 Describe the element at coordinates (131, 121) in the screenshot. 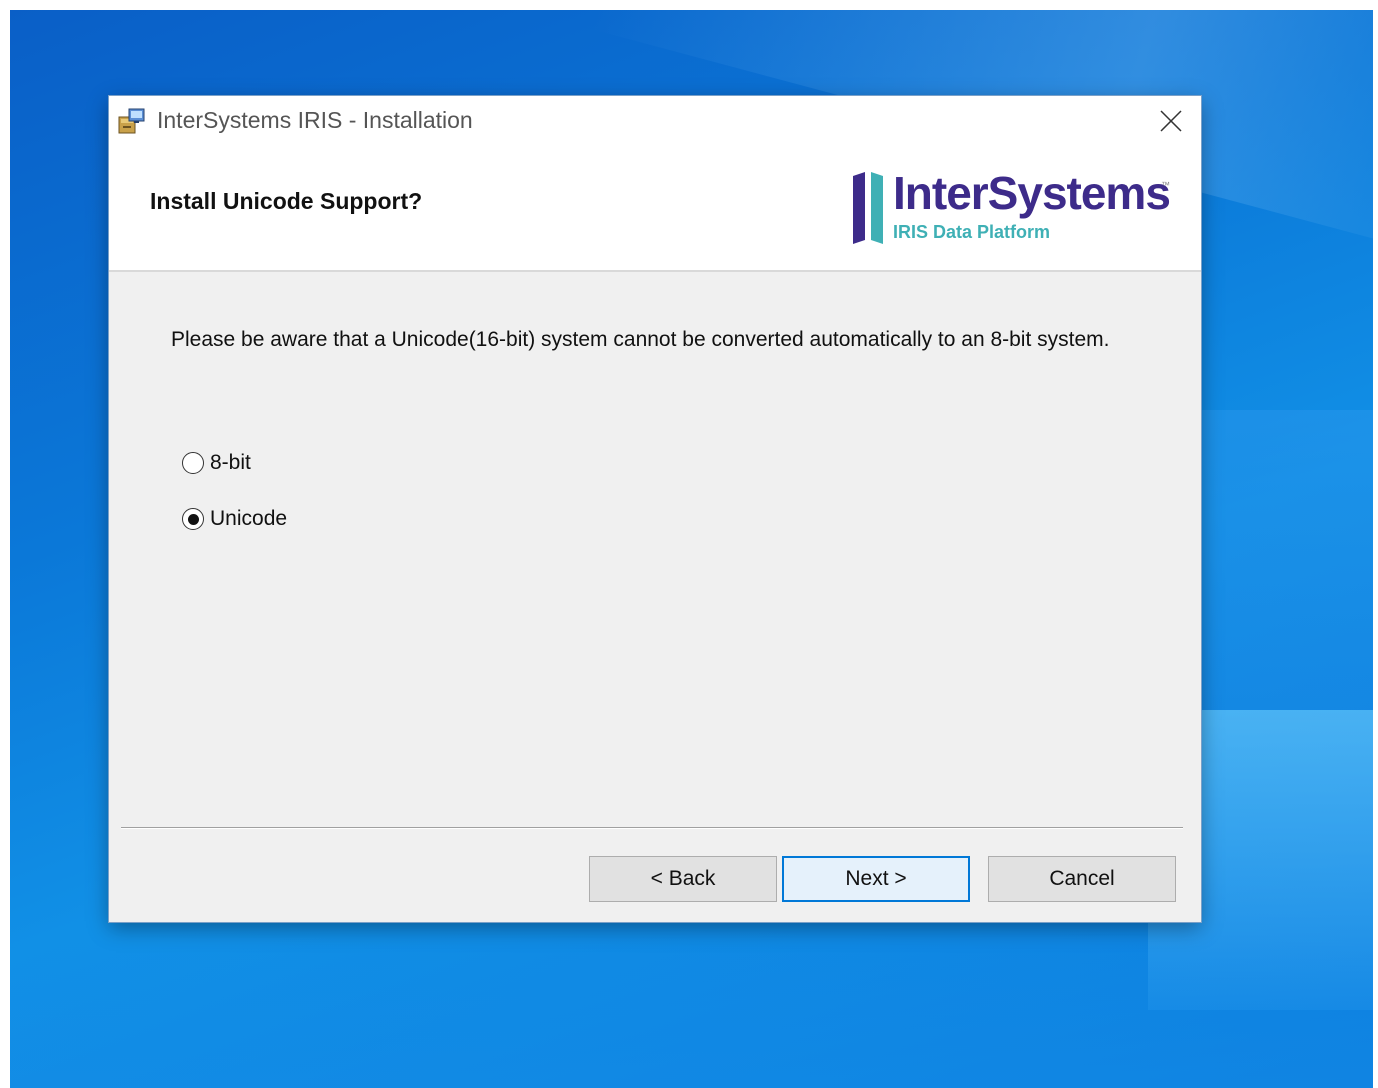

I see `installer-icon` at that location.